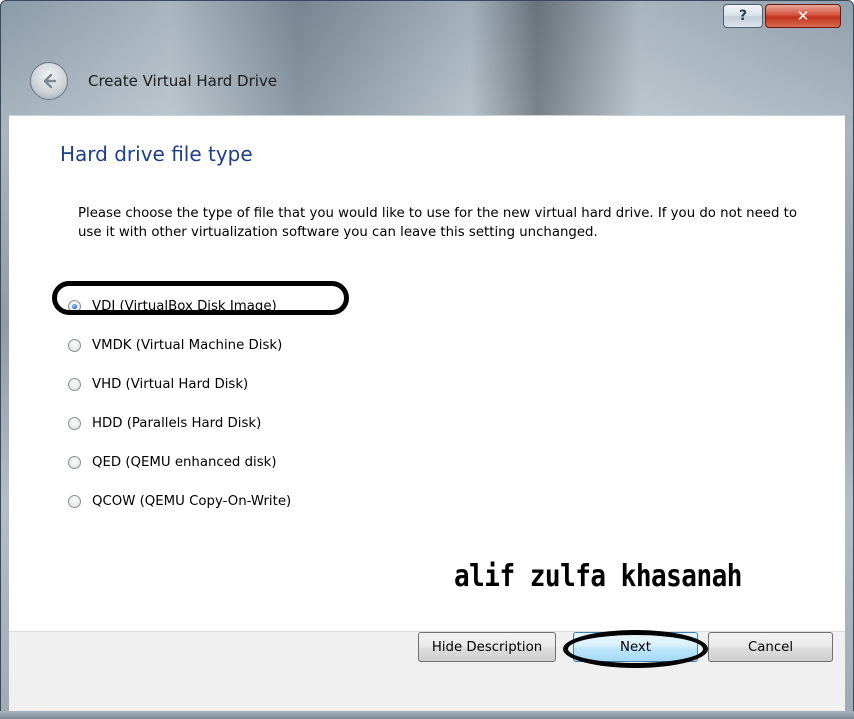 The height and width of the screenshot is (719, 854). I want to click on help-button: ?, so click(743, 16).